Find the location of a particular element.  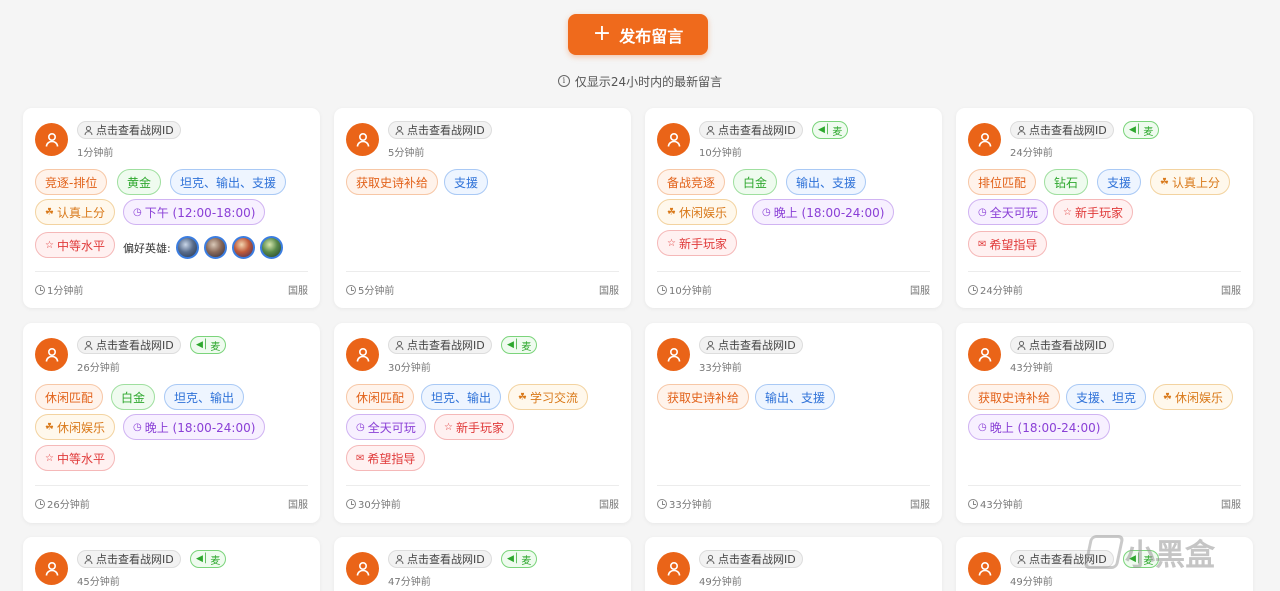

tag: 获取史诗补给 is located at coordinates (703, 397).